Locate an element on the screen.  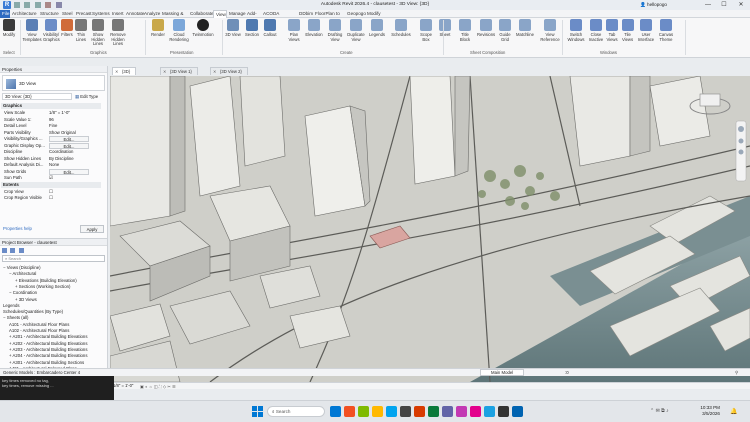
ribbon-tab-ddbim: DDbim is located at coordinates (305, 14).